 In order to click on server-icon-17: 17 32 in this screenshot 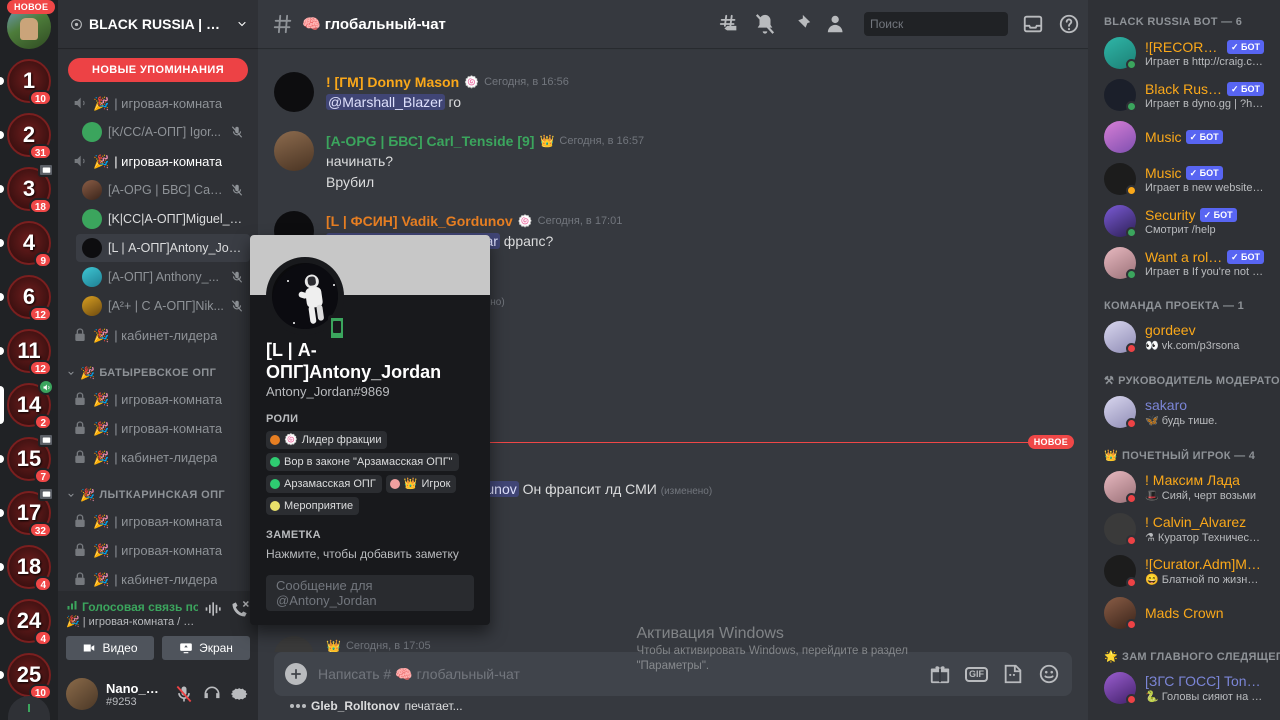, I will do `click(29, 513)`.